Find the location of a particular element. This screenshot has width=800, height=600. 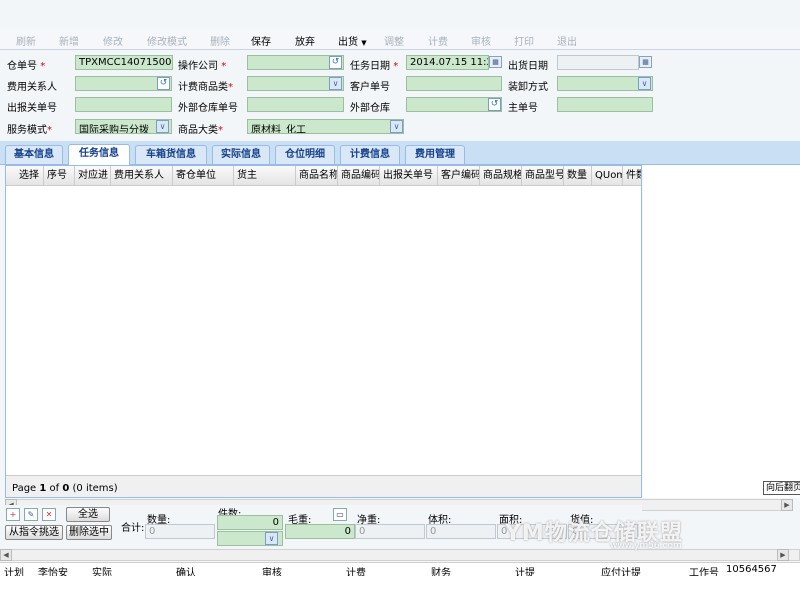

delete-selected-button: 删除选中 is located at coordinates (89, 532).